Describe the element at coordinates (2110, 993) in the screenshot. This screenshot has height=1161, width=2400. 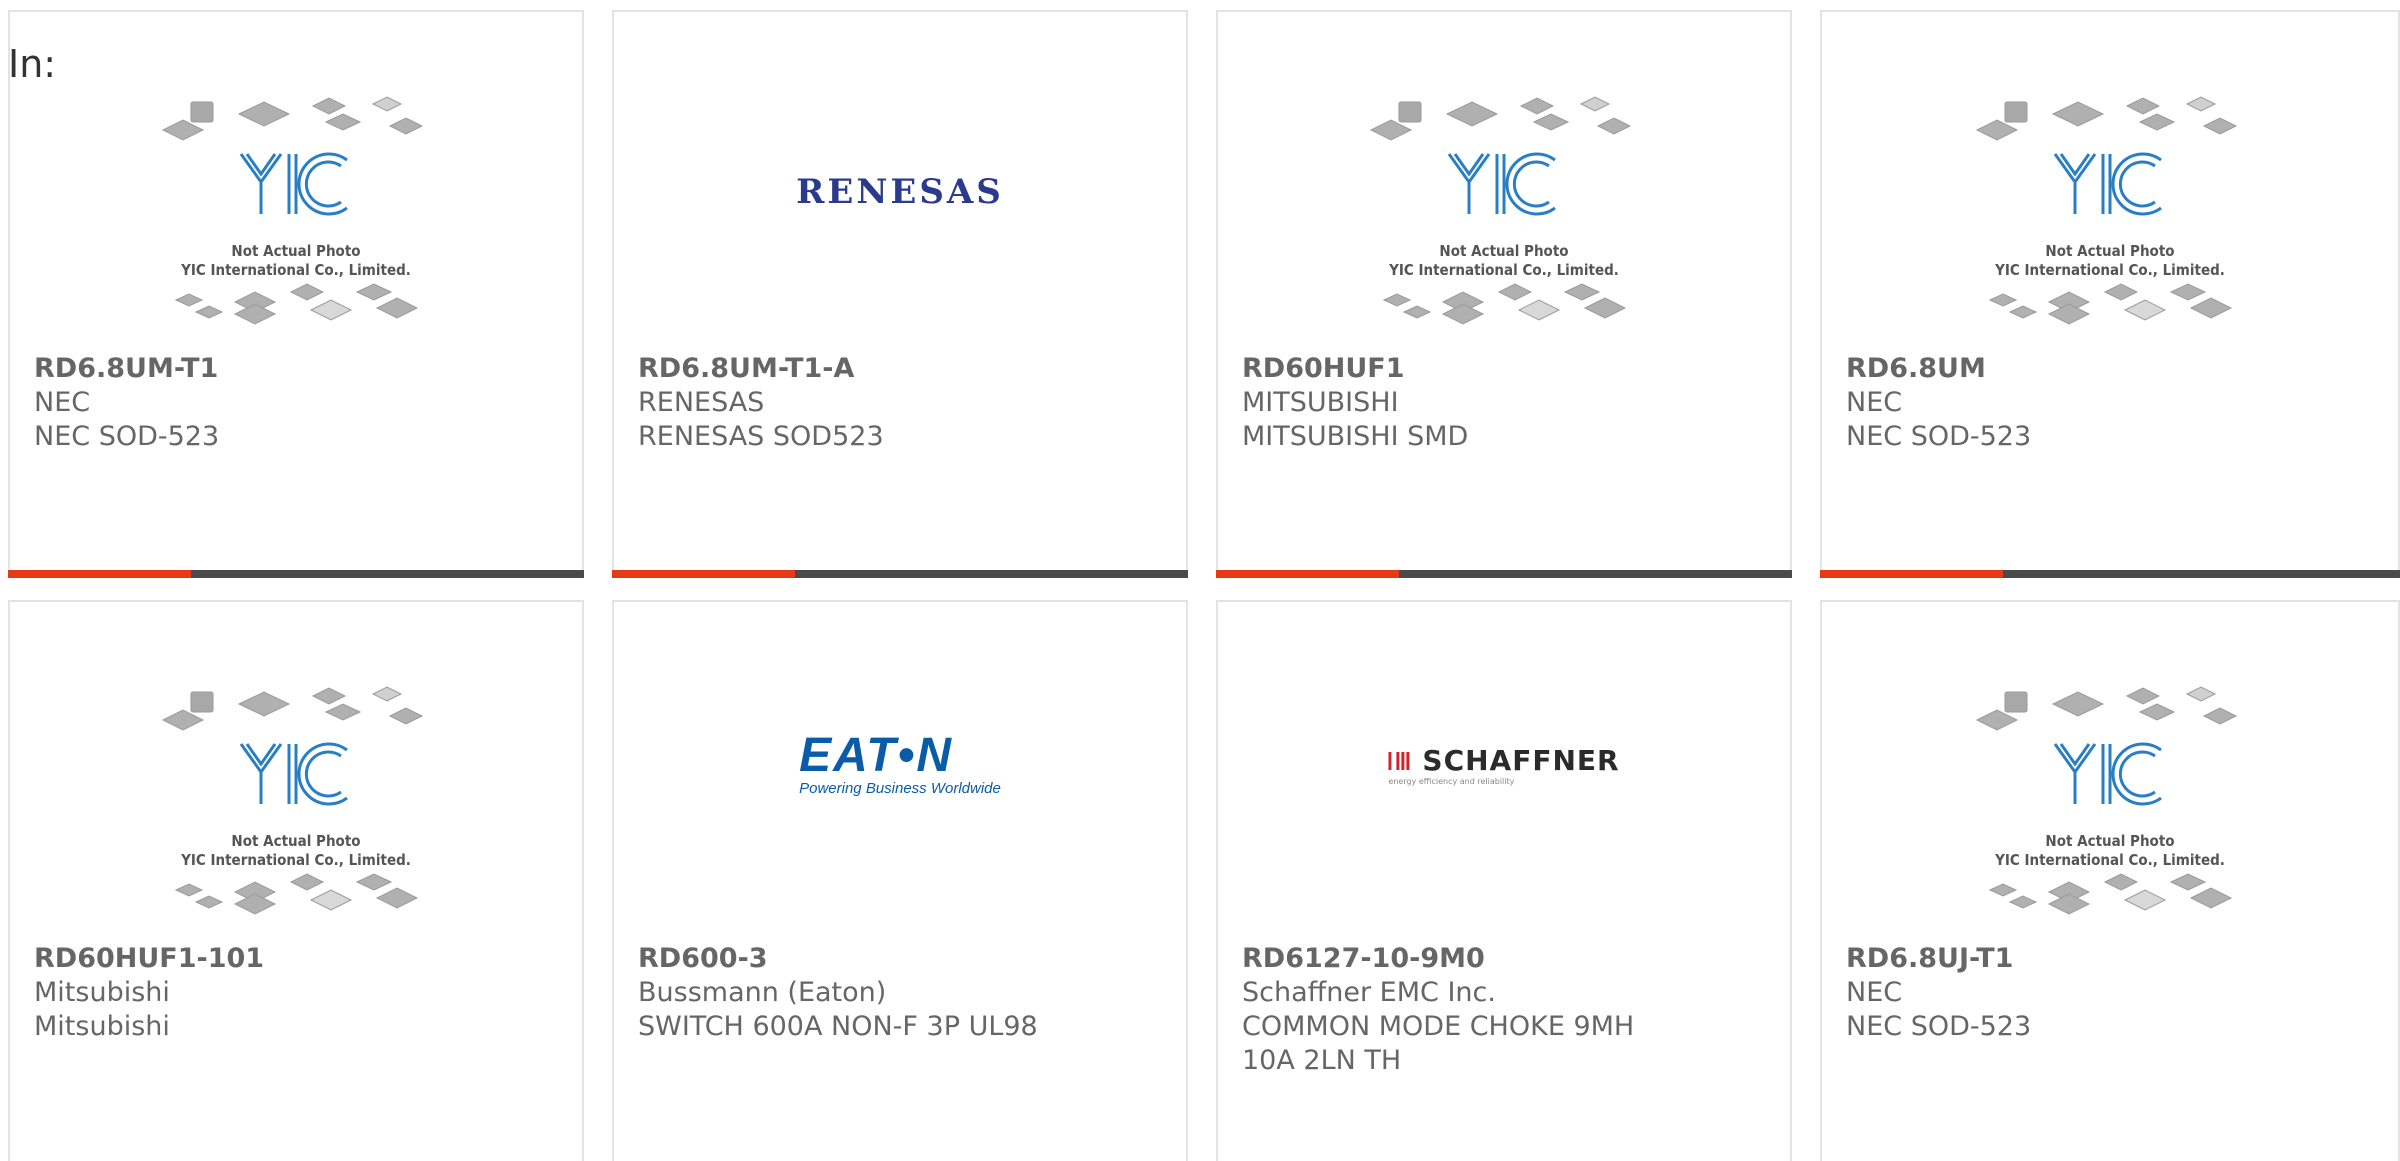
I see `product-info: RD6.8UJ-T1 NEC NEC SOD-523` at that location.